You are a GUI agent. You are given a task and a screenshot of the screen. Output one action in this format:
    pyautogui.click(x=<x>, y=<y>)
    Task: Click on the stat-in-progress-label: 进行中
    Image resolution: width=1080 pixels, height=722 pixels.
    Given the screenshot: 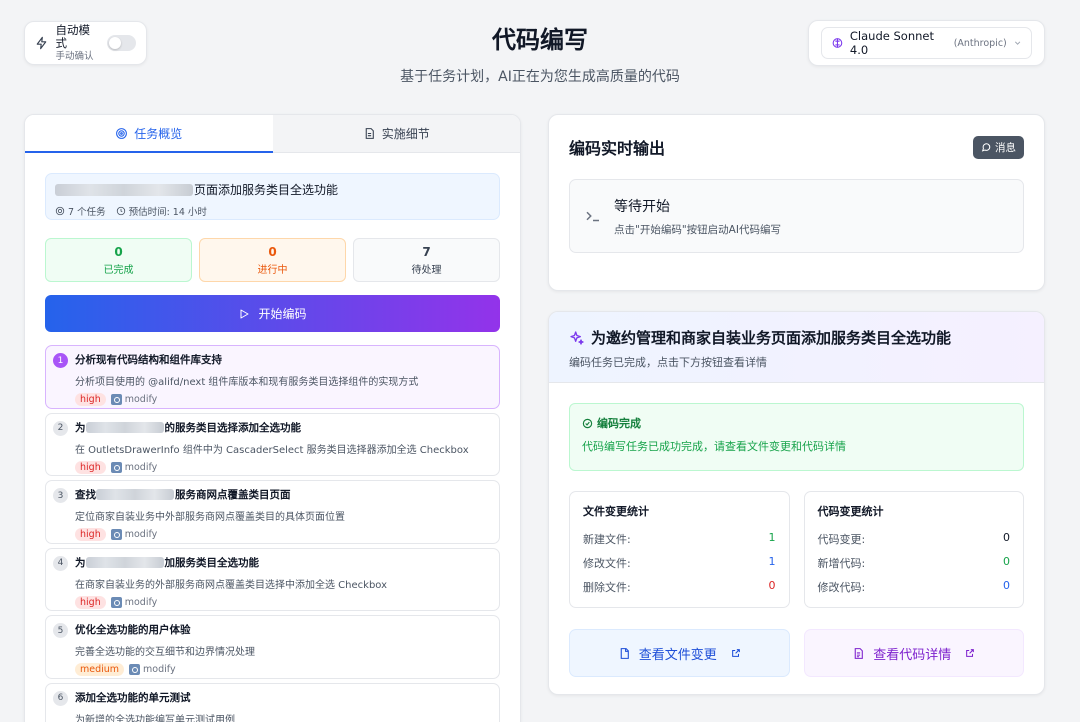 What is the action you would take?
    pyautogui.click(x=272, y=270)
    